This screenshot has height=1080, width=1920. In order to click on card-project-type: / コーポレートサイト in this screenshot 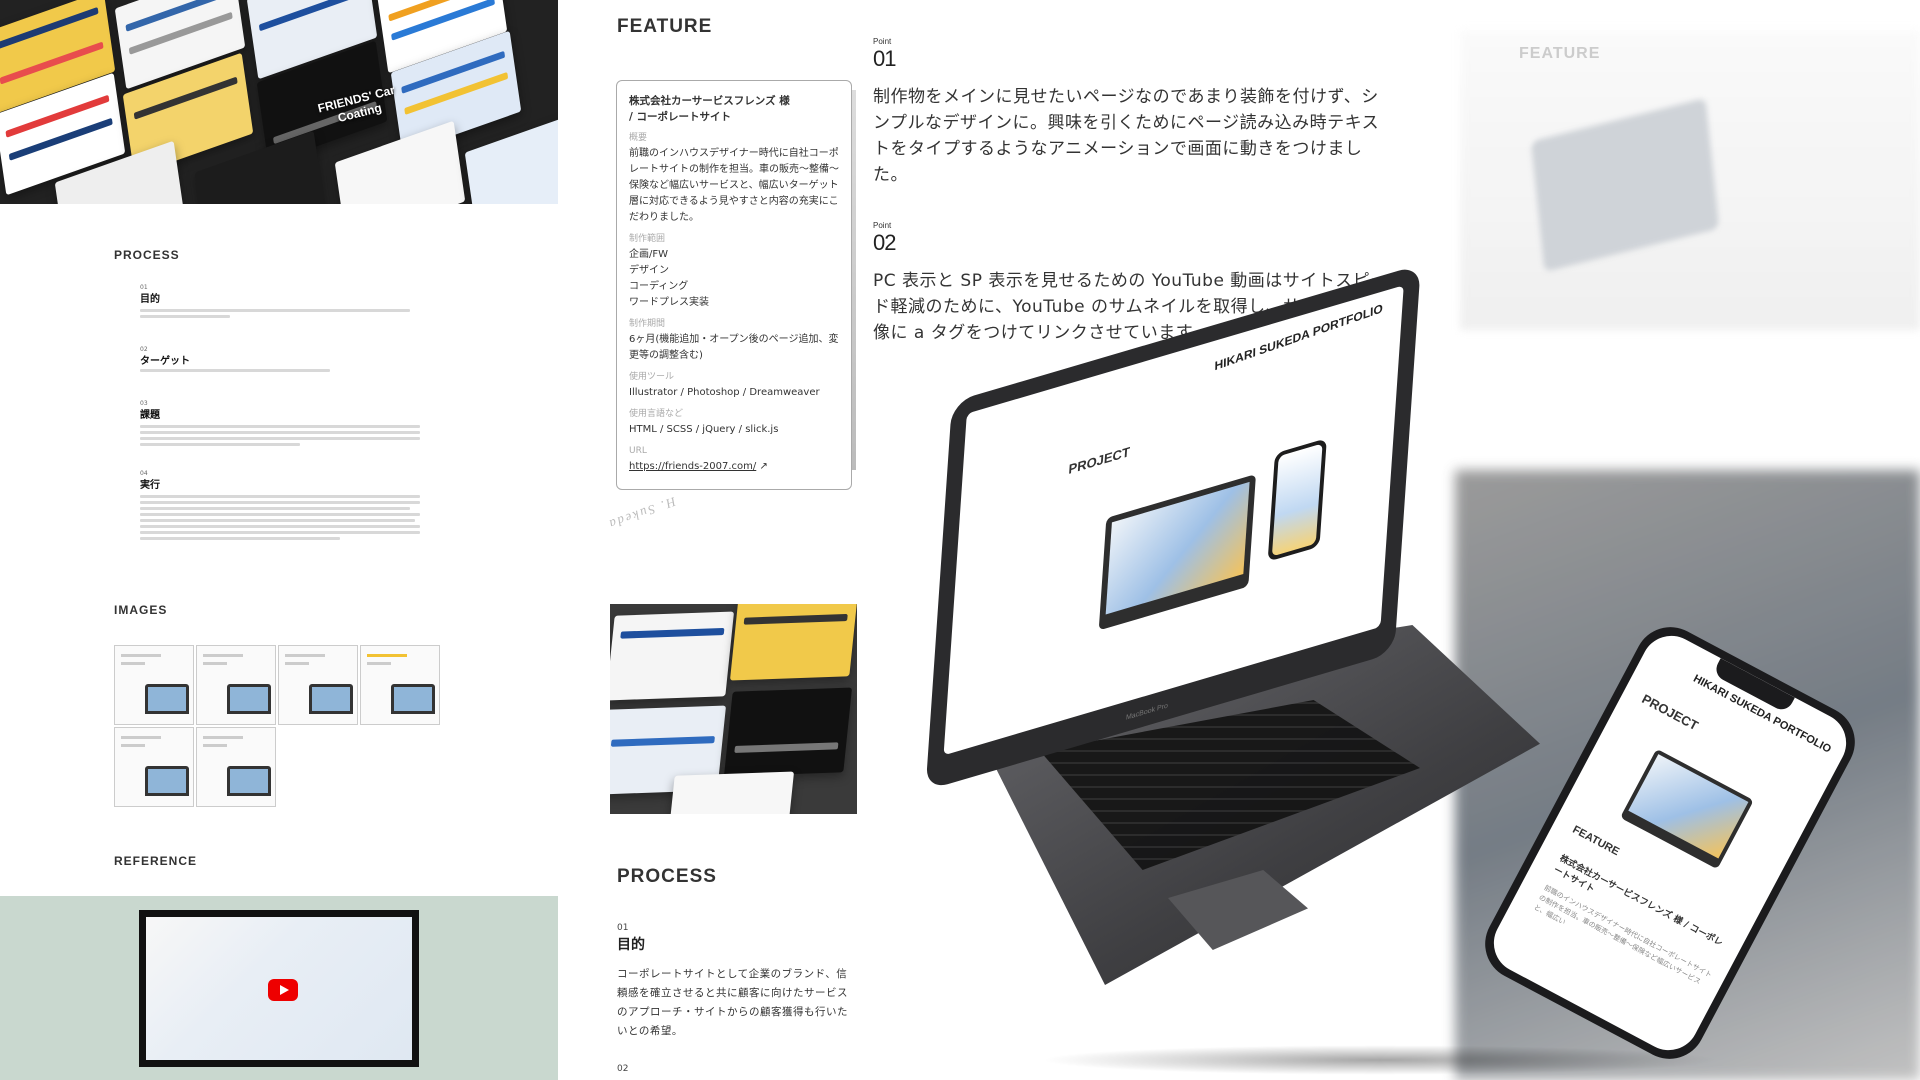, I will do `click(680, 117)`.